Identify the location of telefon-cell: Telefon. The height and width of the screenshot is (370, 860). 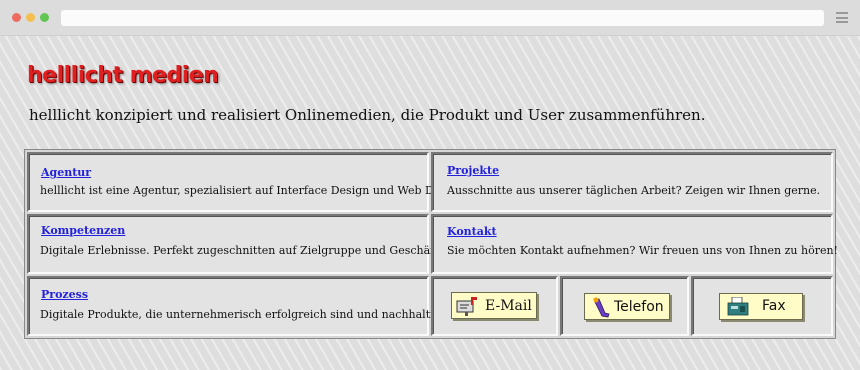
(624, 306).